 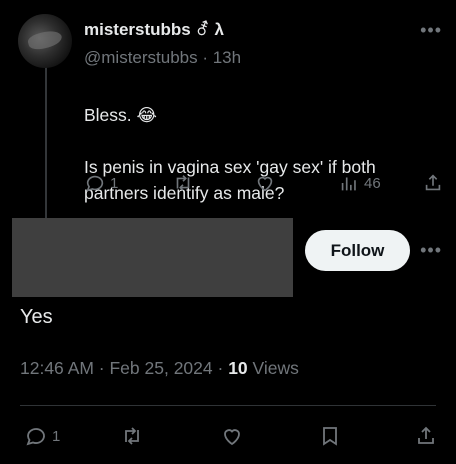 I want to click on bookmark-button, so click(x=330, y=436).